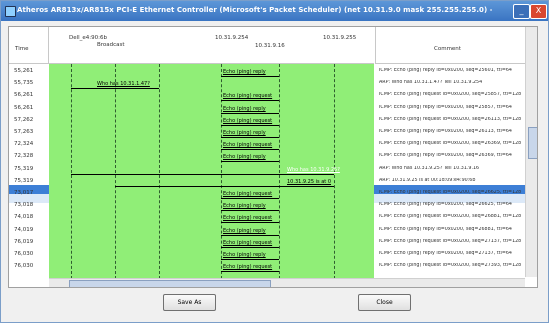 The width and height of the screenshot is (549, 323). What do you see at coordinates (538, 11) in the screenshot?
I see `close-window-button: X` at bounding box center [538, 11].